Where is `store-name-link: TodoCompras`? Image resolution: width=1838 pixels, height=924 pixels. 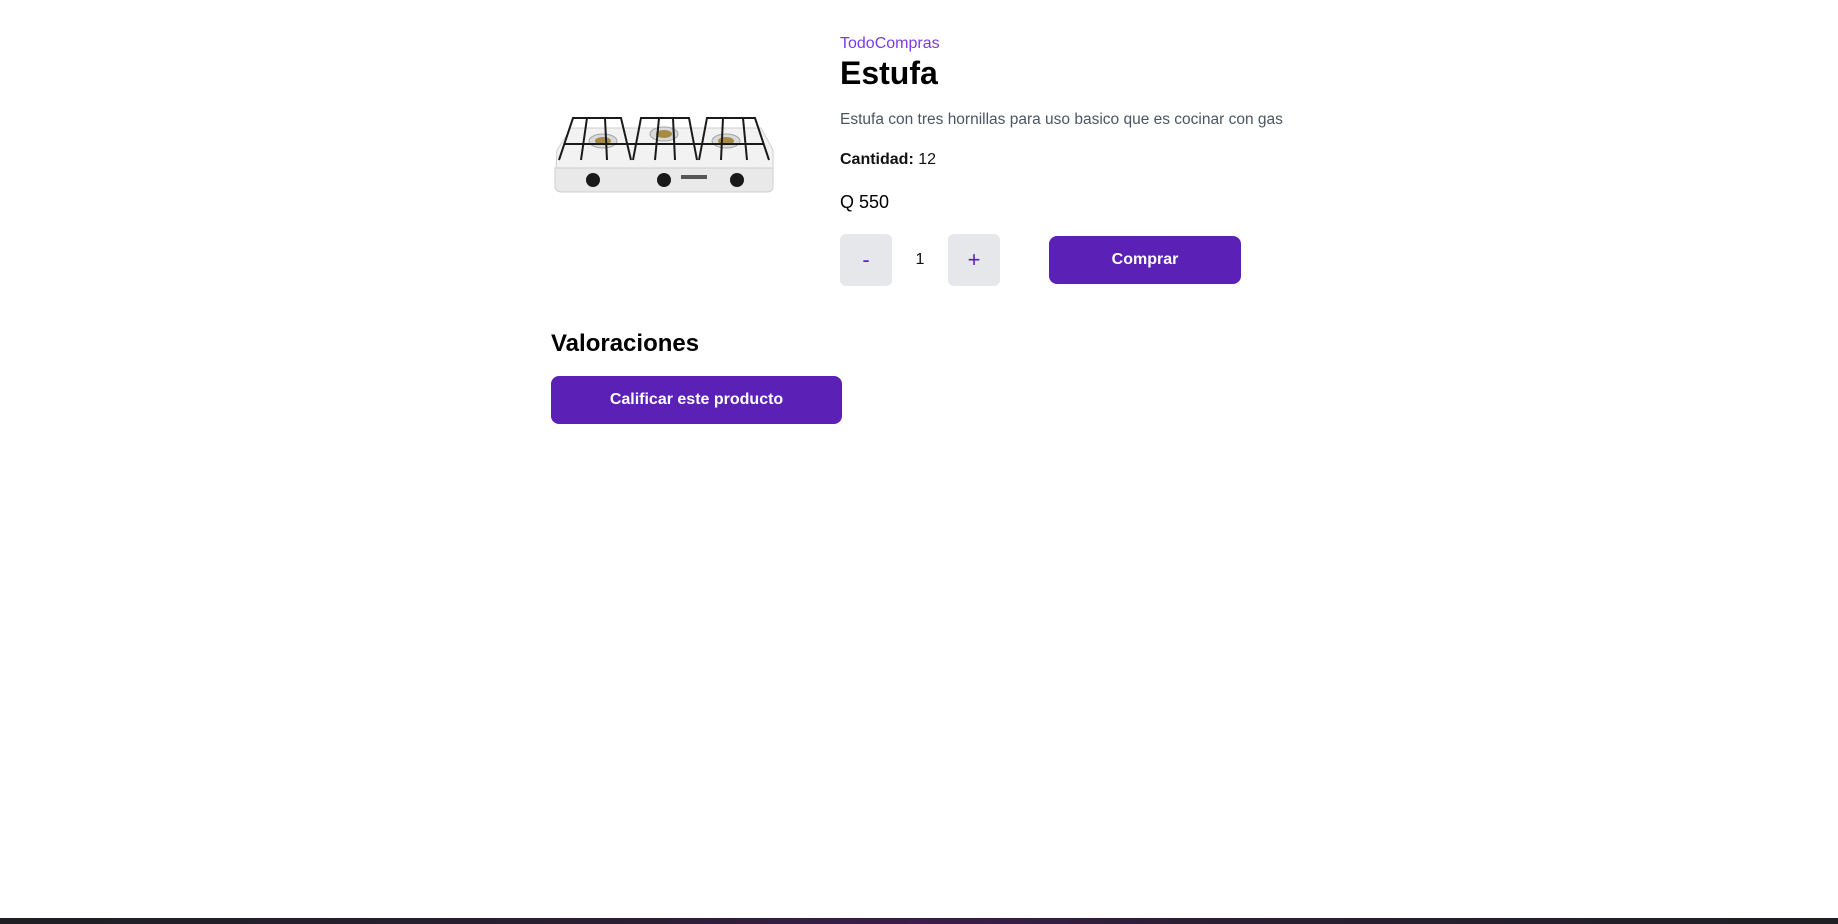
store-name-link: TodoCompras is located at coordinates (890, 44).